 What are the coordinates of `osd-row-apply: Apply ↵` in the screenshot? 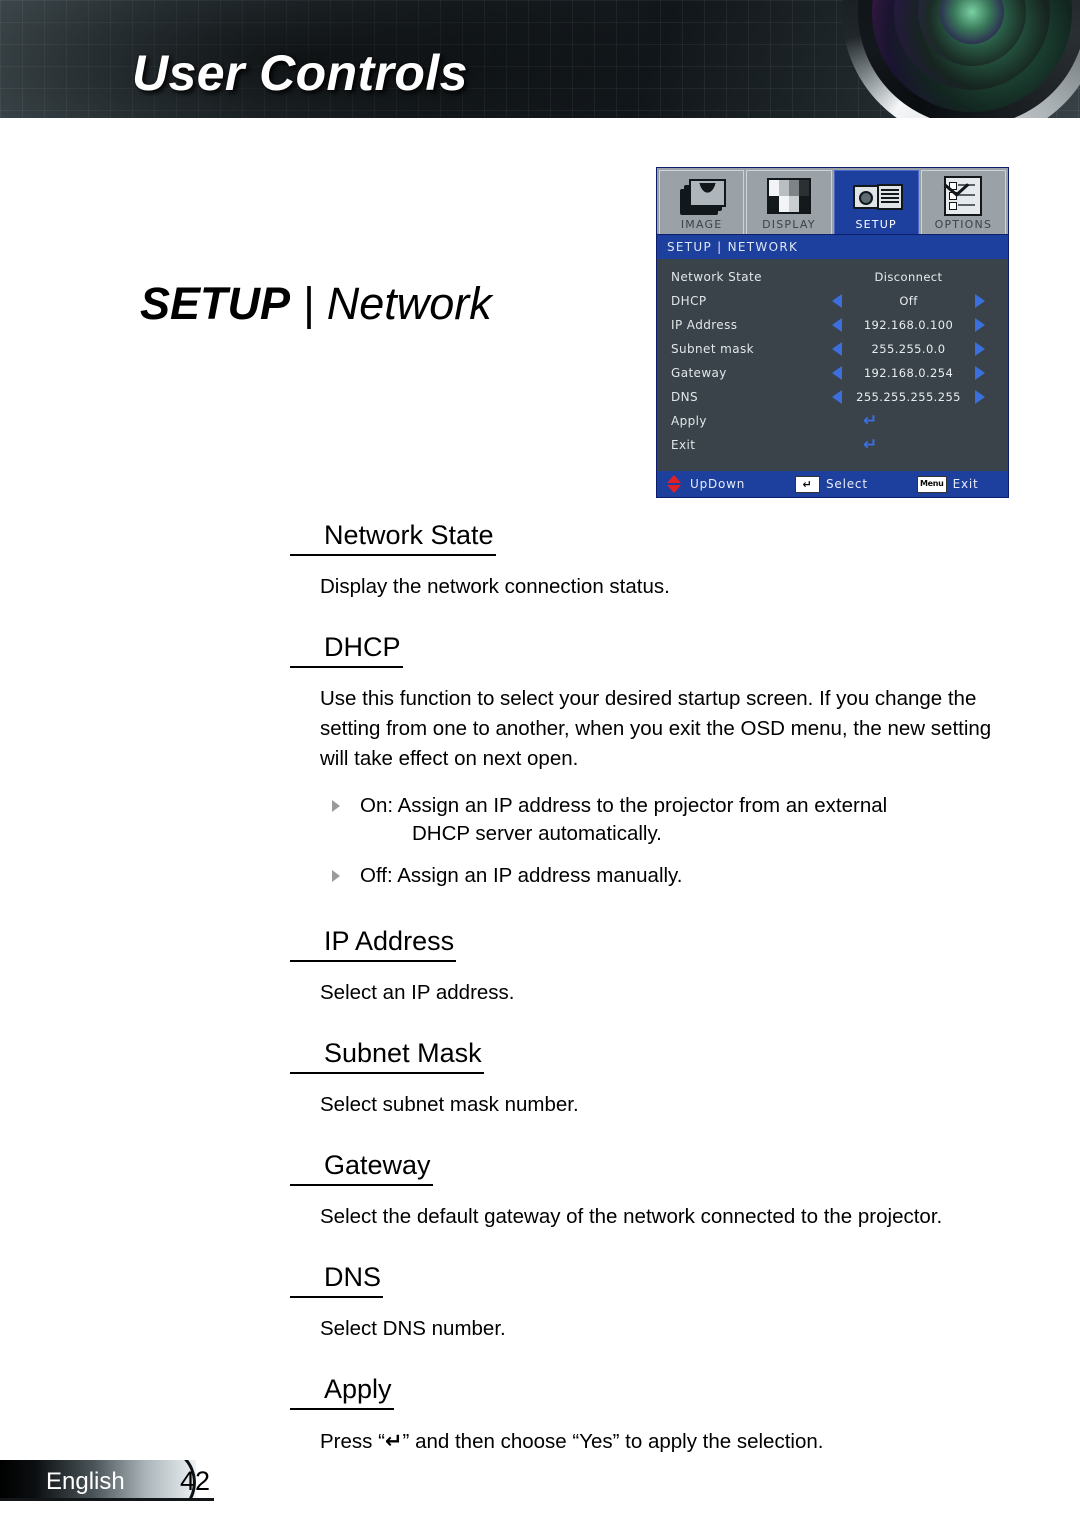 It's located at (832, 421).